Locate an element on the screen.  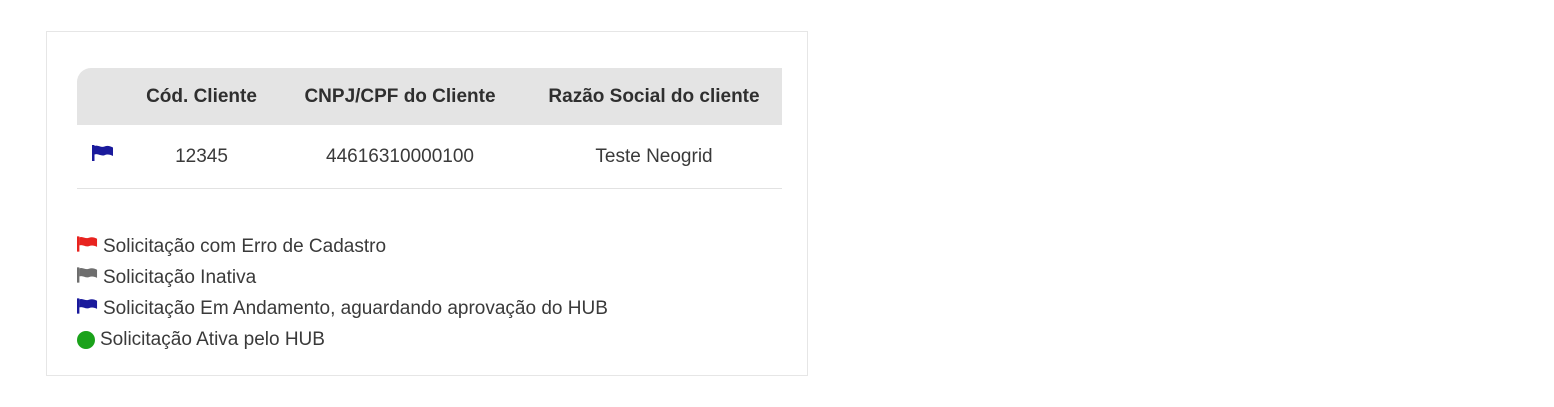
flag-error-icon is located at coordinates (87, 246).